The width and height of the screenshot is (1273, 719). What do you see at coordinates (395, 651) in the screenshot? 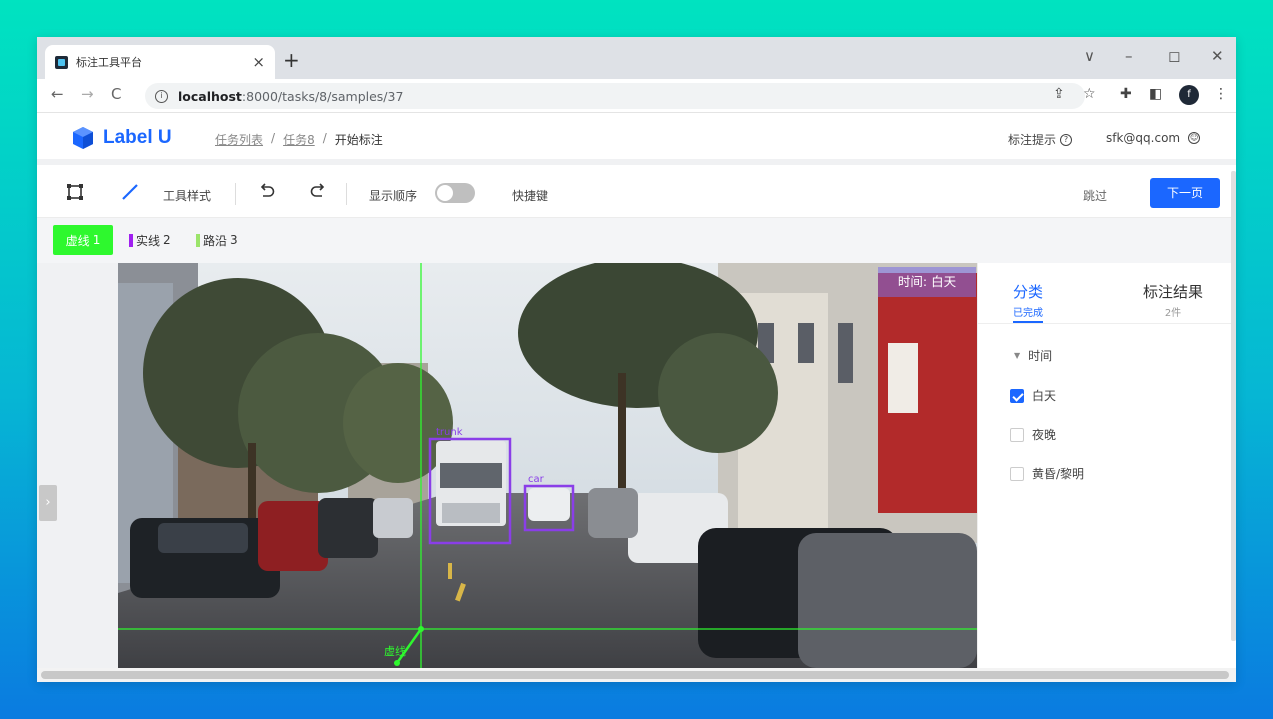
I see `line-annotation-label: 虚线` at bounding box center [395, 651].